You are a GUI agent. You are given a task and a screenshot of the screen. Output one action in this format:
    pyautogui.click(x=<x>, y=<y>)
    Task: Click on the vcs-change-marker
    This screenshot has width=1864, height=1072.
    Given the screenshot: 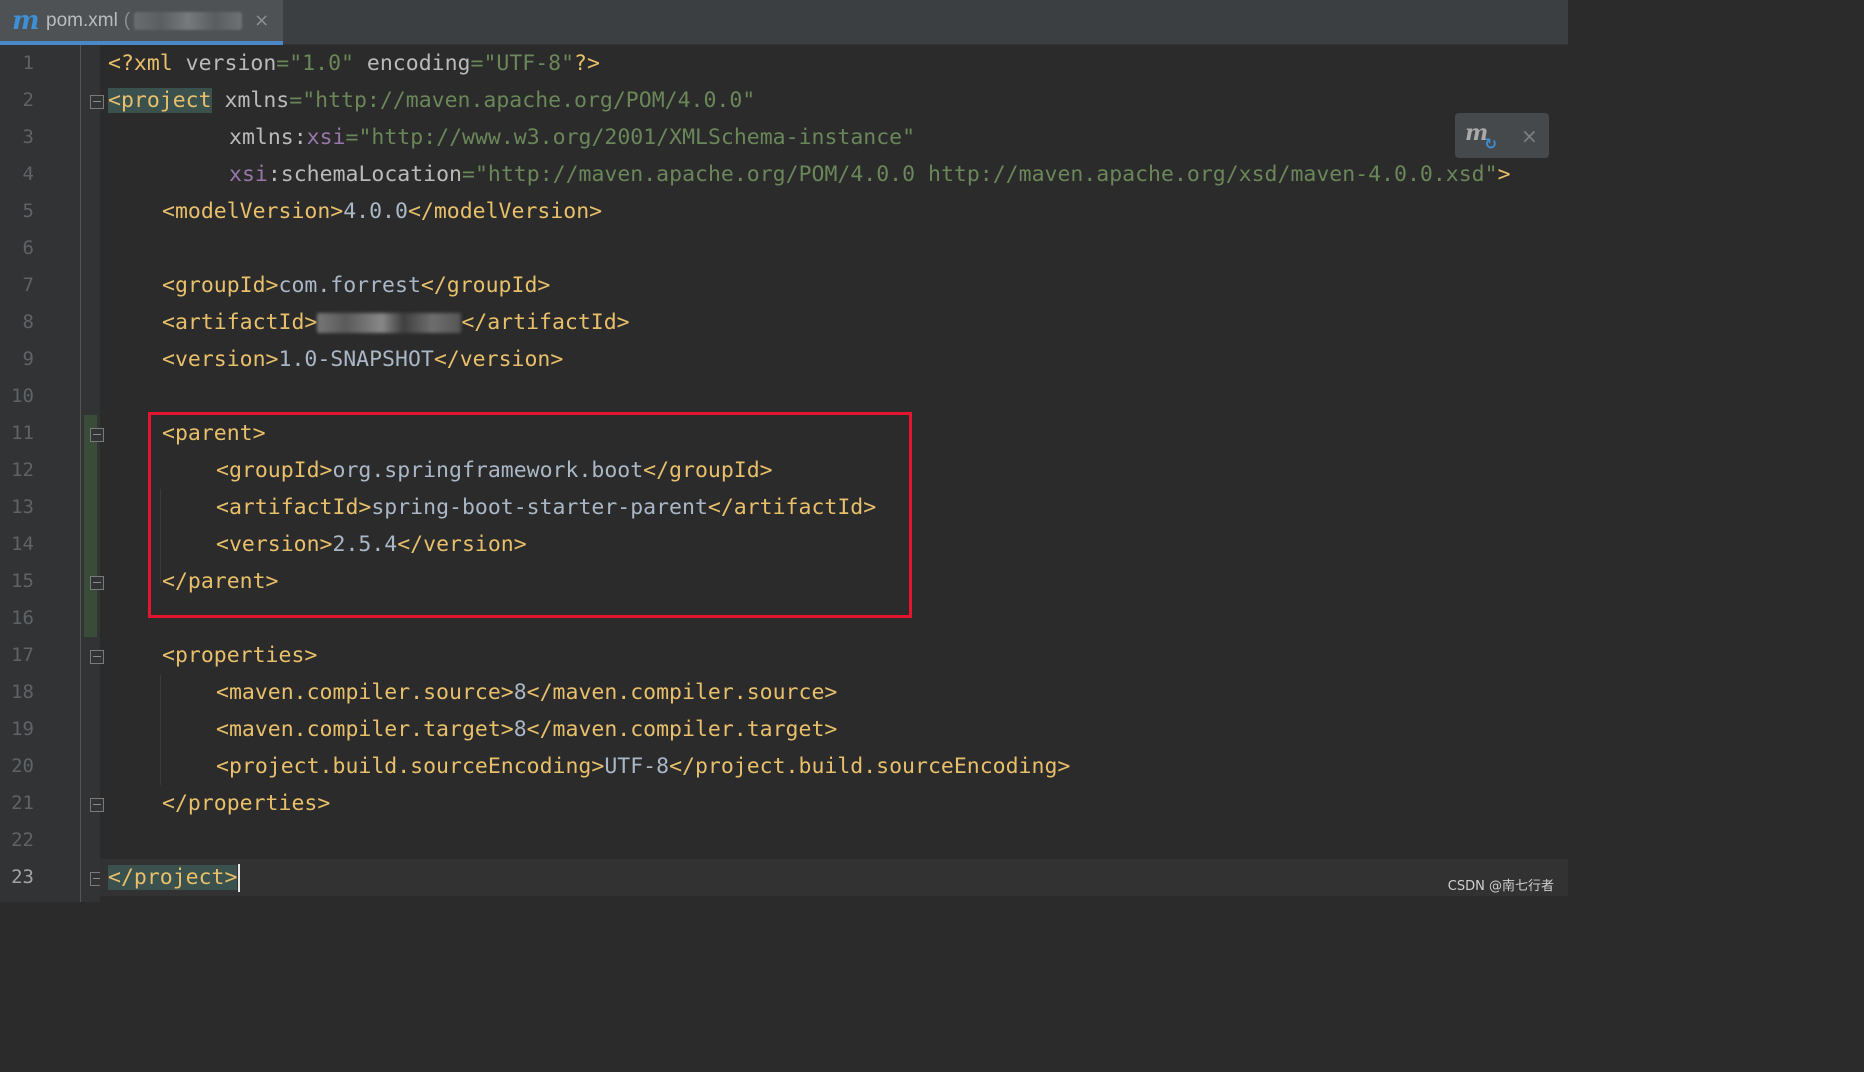 What is the action you would take?
    pyautogui.click(x=90, y=526)
    